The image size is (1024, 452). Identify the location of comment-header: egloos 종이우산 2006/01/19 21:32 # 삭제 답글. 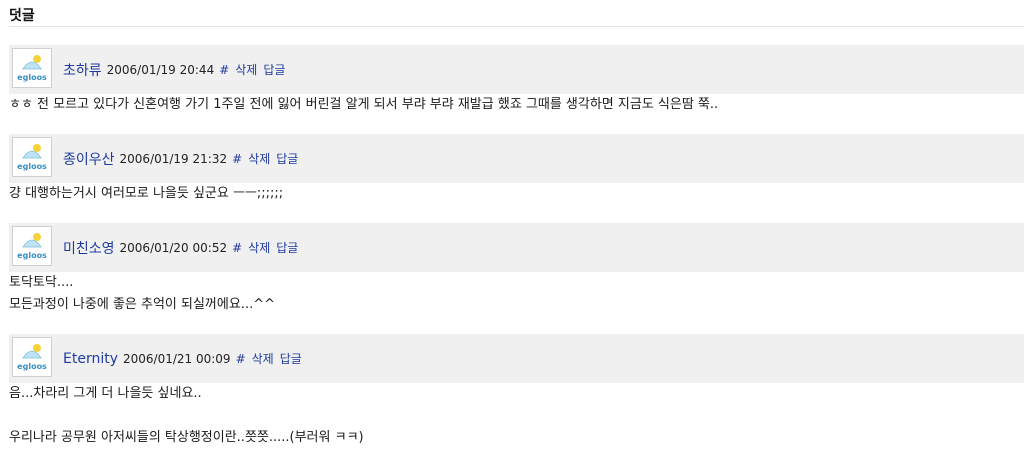
(516, 158).